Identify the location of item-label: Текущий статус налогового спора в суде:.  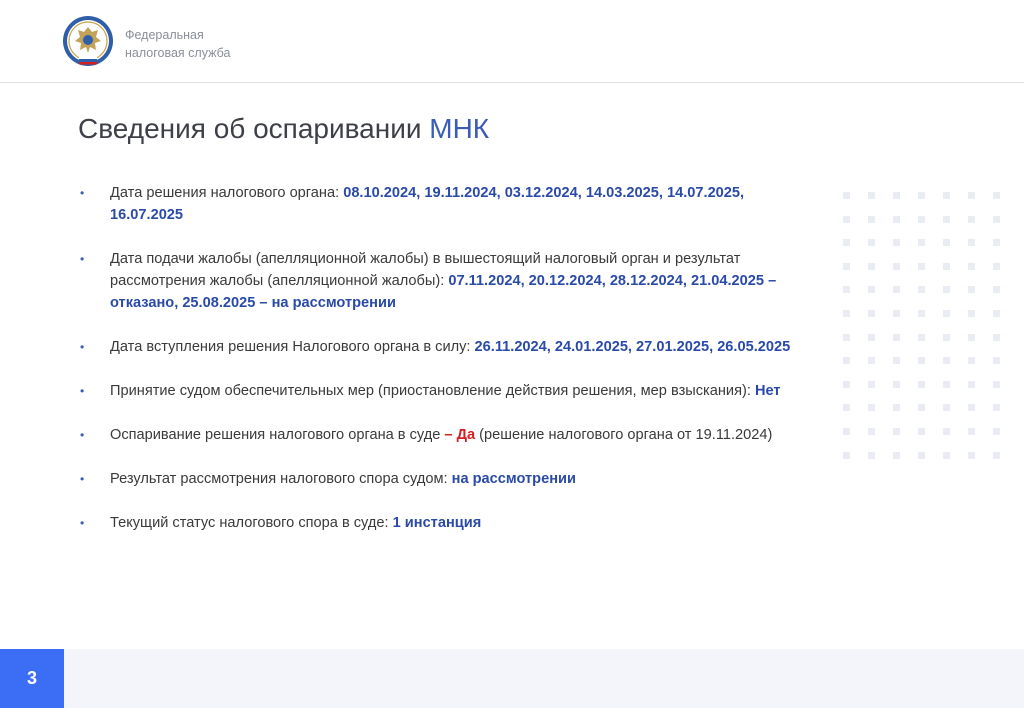
(251, 523).